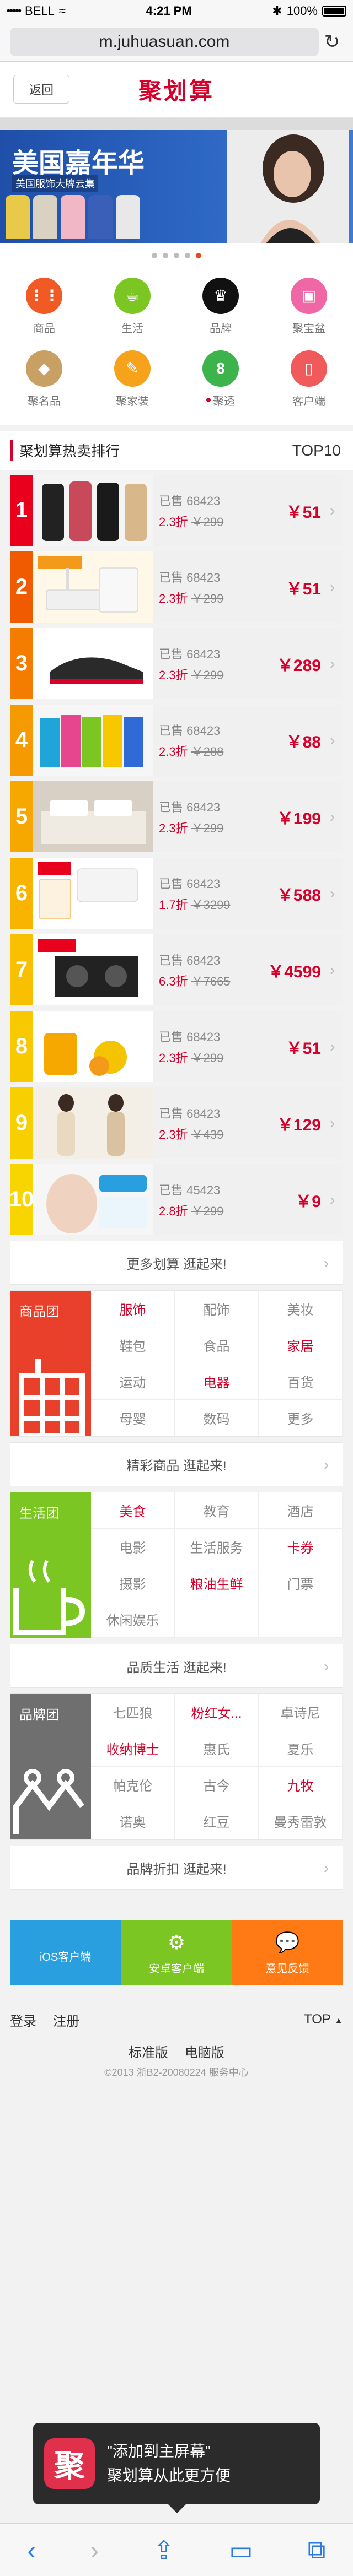 The image size is (353, 2576). What do you see at coordinates (301, 1418) in the screenshot?
I see `group-link: 更多` at bounding box center [301, 1418].